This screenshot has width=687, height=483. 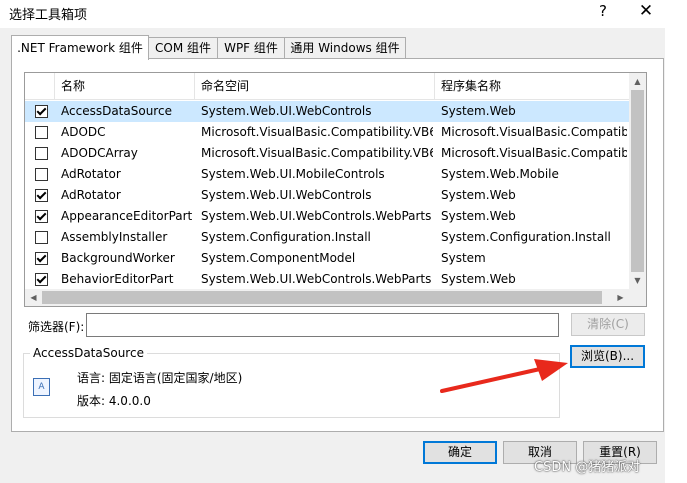 I want to click on scroll-up-icon: ▲, so click(x=637, y=81).